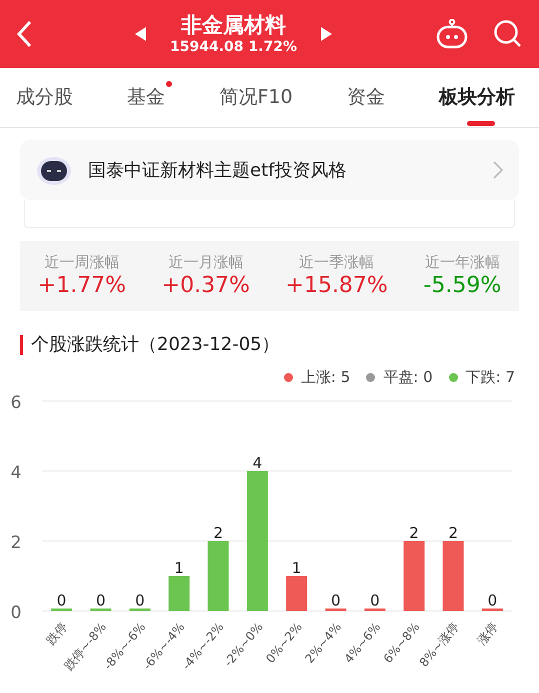  What do you see at coordinates (480, 123) in the screenshot?
I see `active-tab-indicator` at bounding box center [480, 123].